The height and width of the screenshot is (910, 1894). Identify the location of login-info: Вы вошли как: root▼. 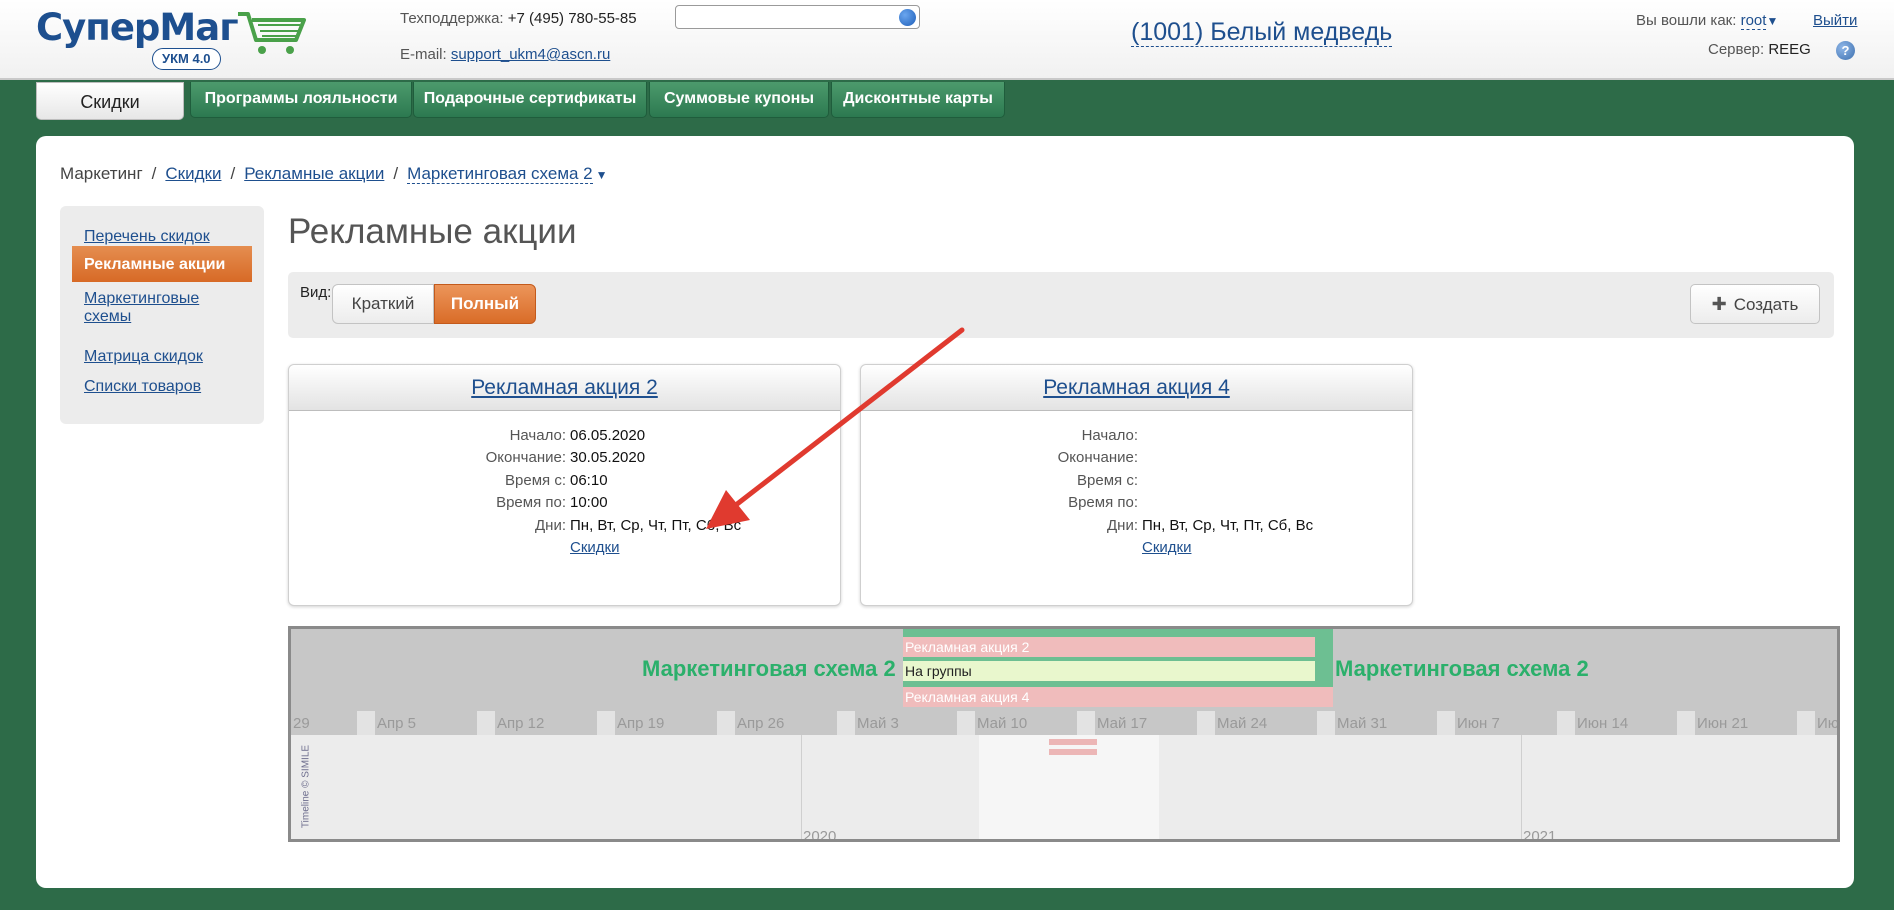
(1707, 21).